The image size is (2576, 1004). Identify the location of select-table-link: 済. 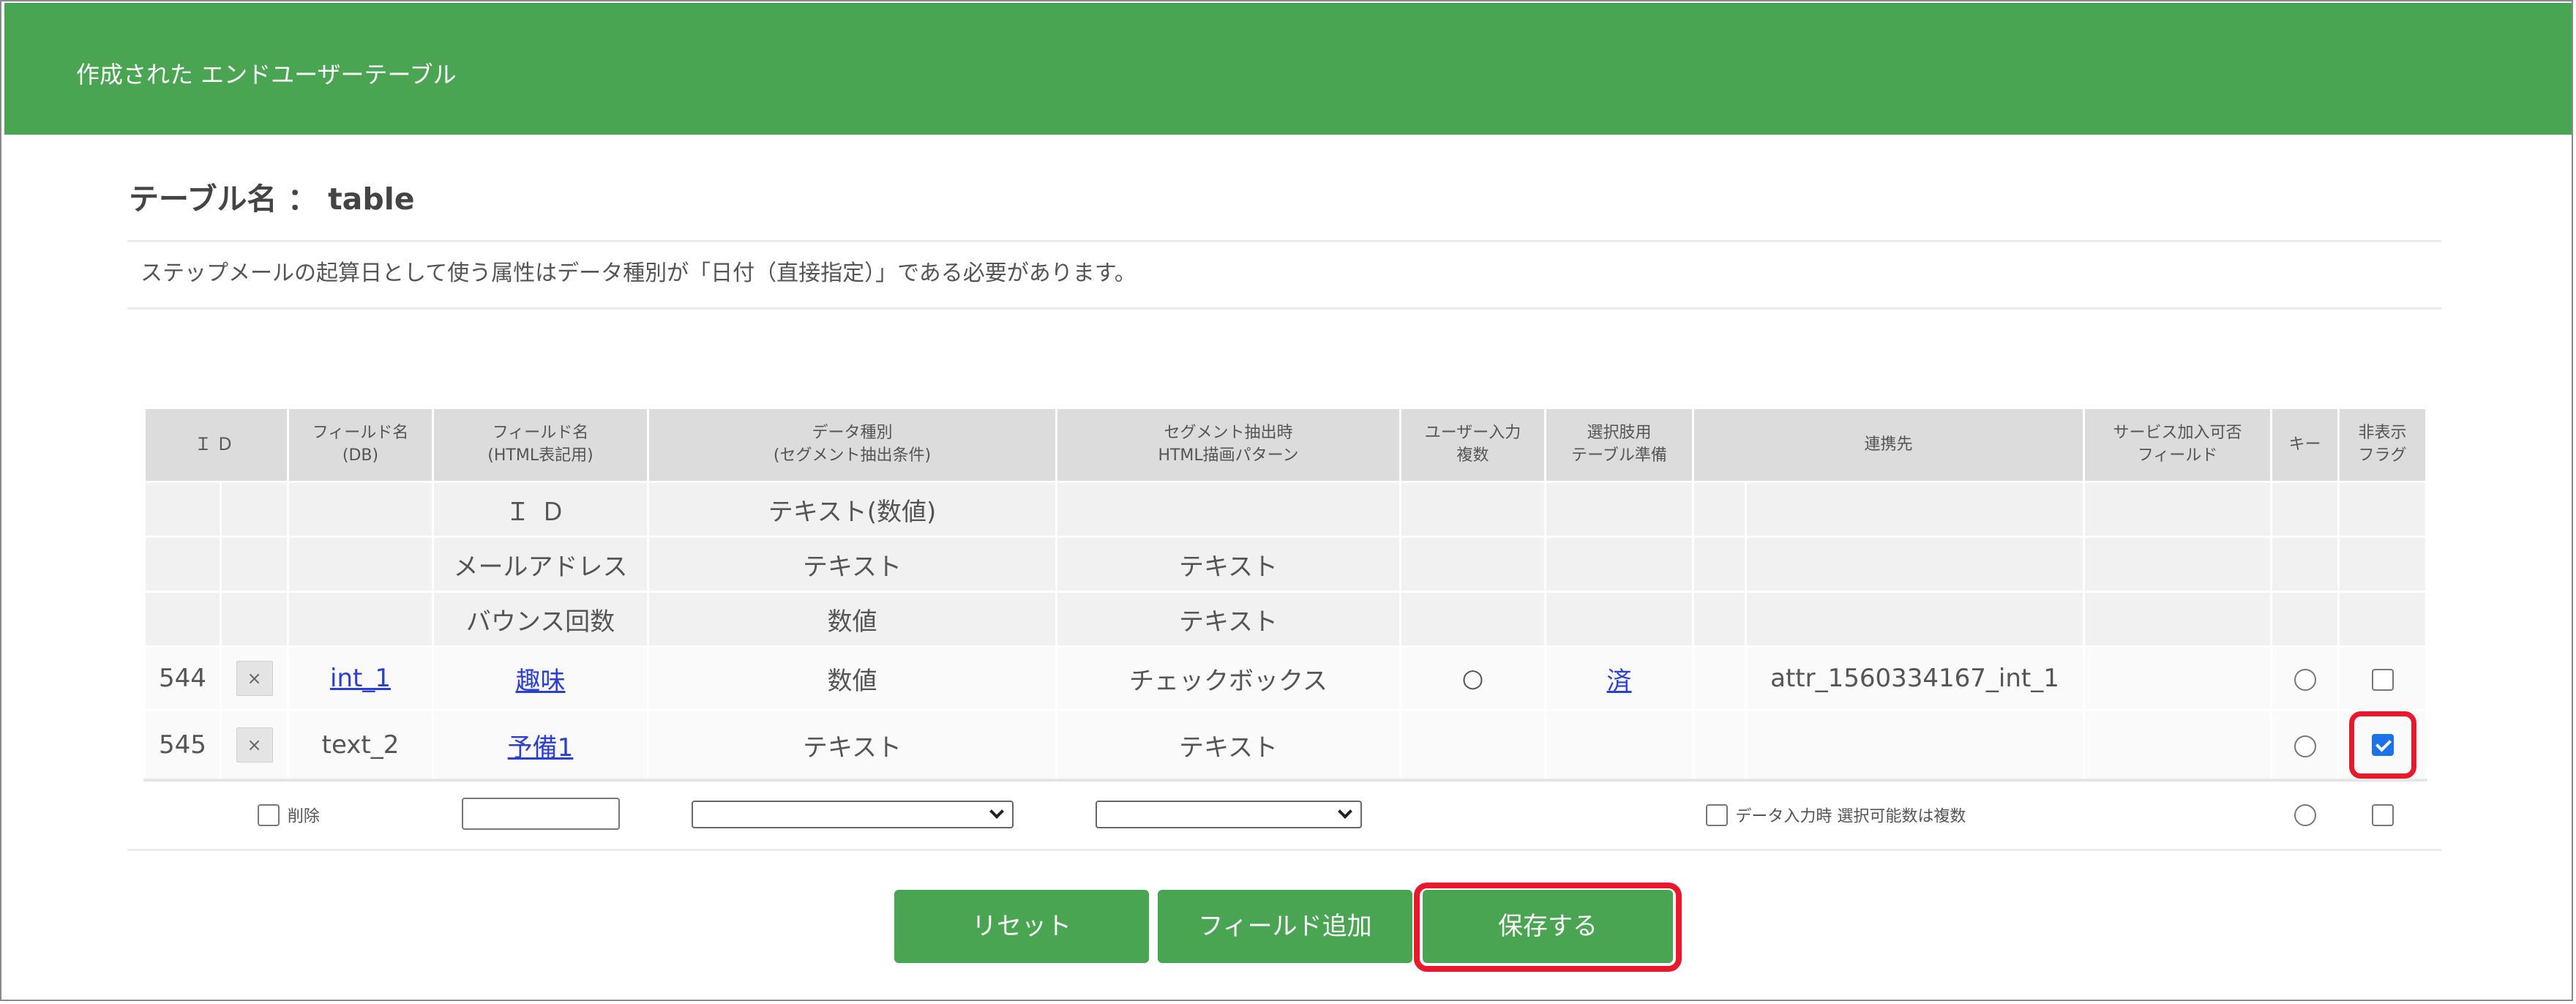
(1619, 681).